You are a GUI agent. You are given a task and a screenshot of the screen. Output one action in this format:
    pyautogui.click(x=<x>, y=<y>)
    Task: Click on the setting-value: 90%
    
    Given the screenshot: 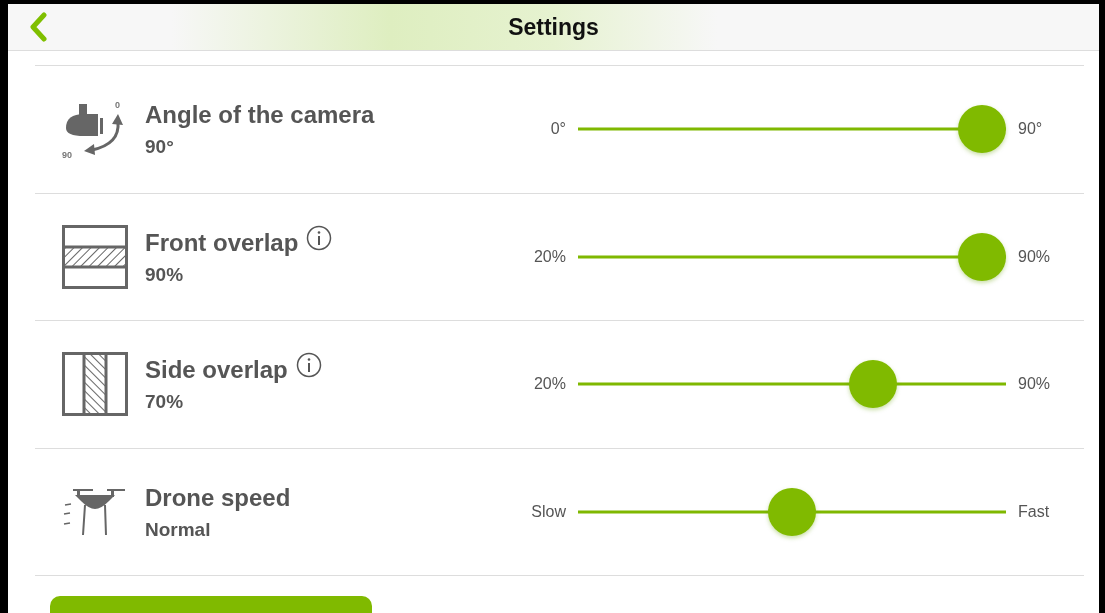 What is the action you would take?
    pyautogui.click(x=165, y=274)
    